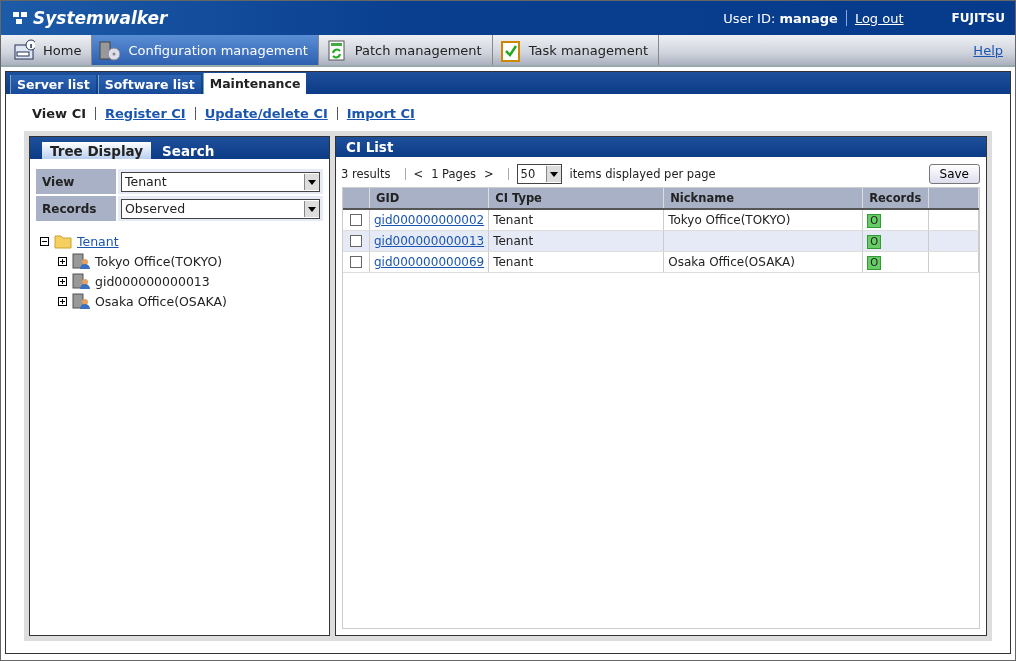 This screenshot has height=661, width=1016. What do you see at coordinates (53, 84) in the screenshot?
I see `tab: Server list` at bounding box center [53, 84].